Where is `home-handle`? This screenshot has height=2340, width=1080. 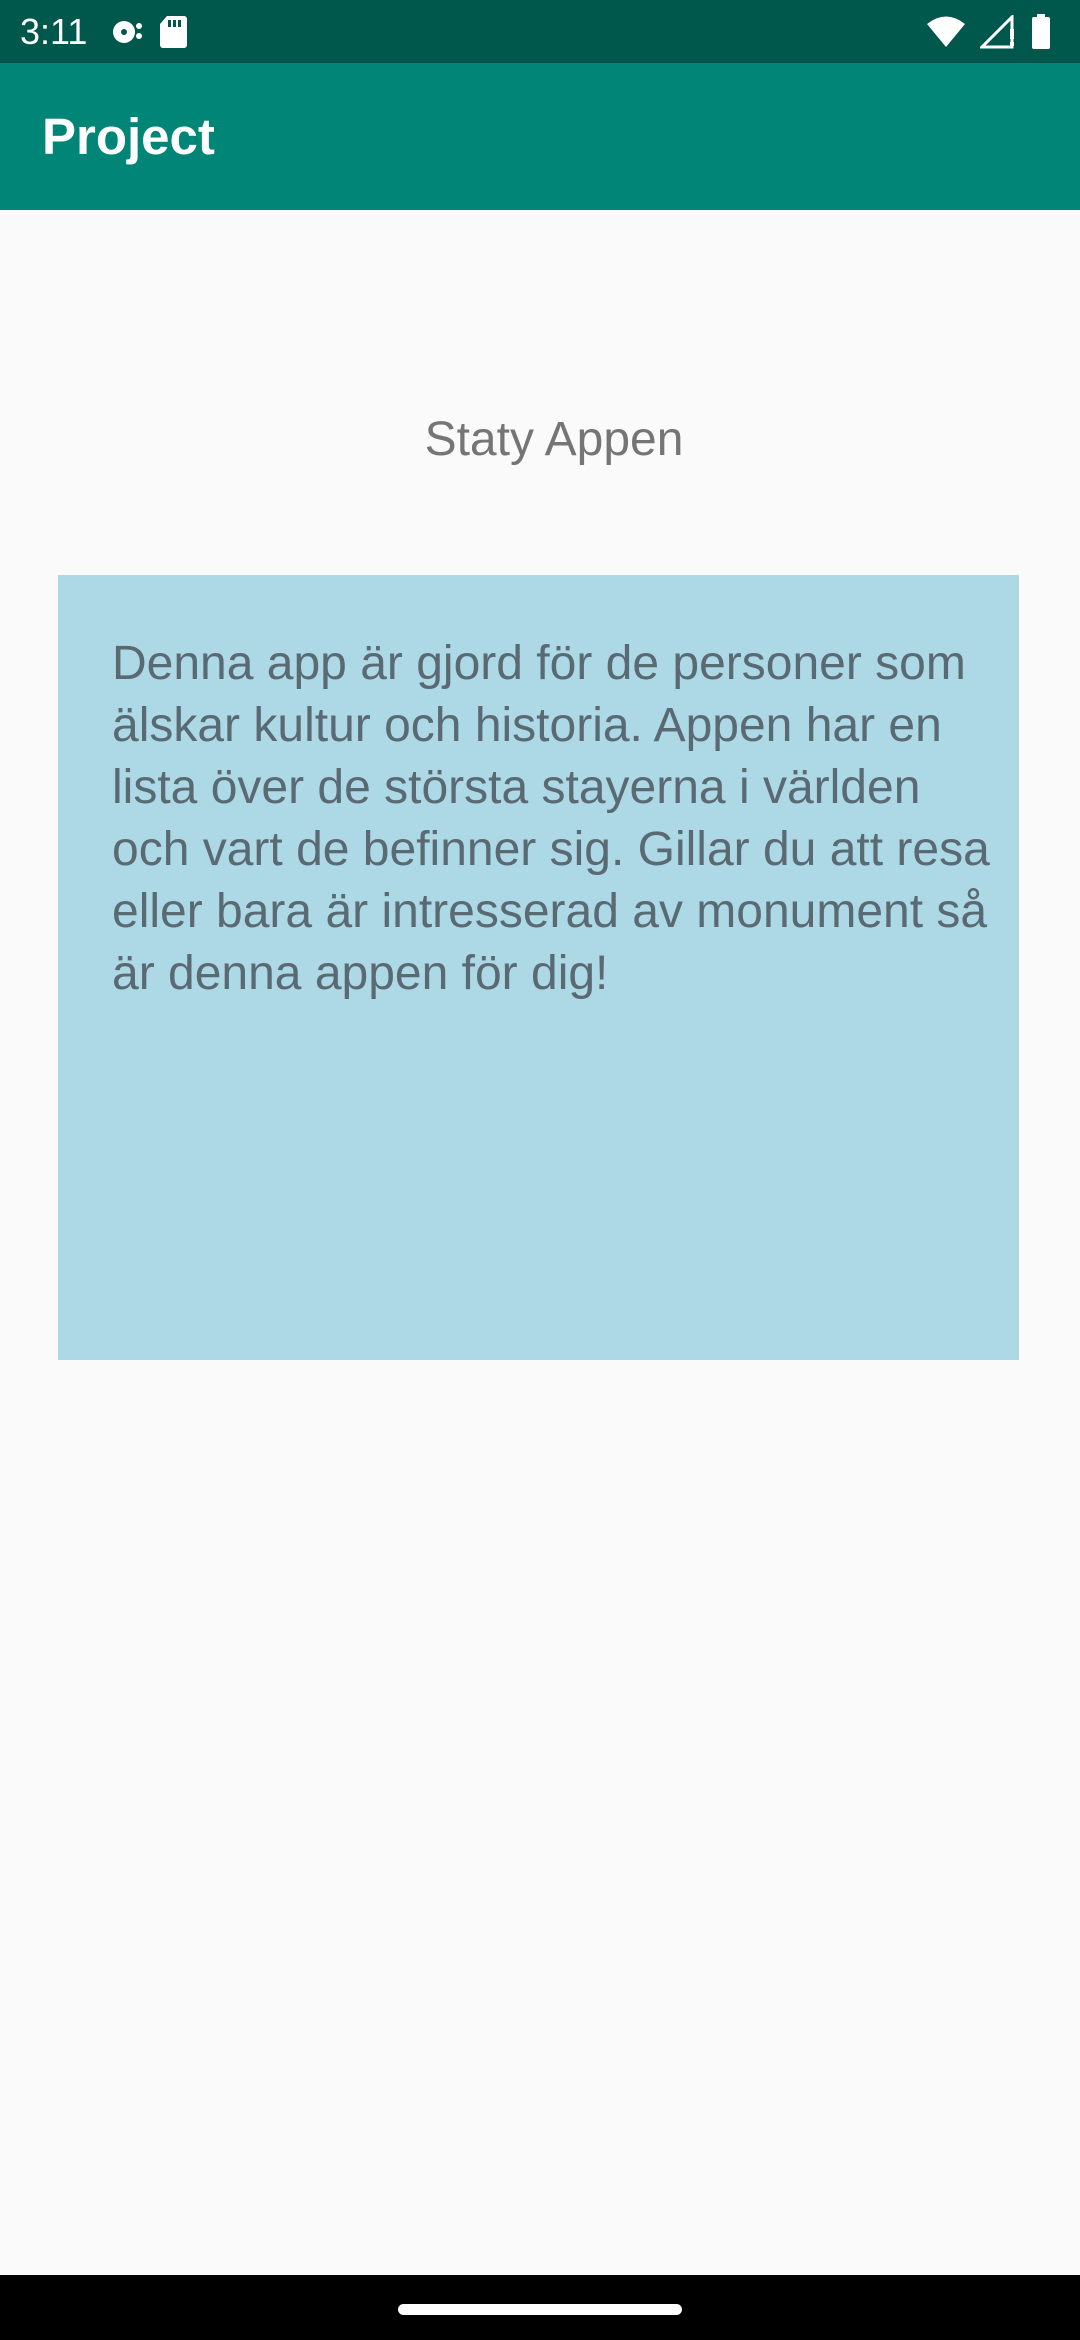 home-handle is located at coordinates (540, 2309).